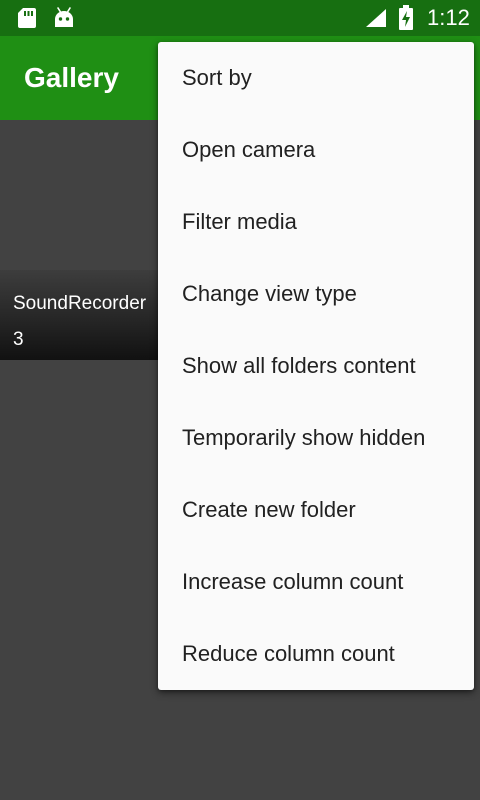 The width and height of the screenshot is (480, 800). What do you see at coordinates (64, 17) in the screenshot?
I see `android-icon` at bounding box center [64, 17].